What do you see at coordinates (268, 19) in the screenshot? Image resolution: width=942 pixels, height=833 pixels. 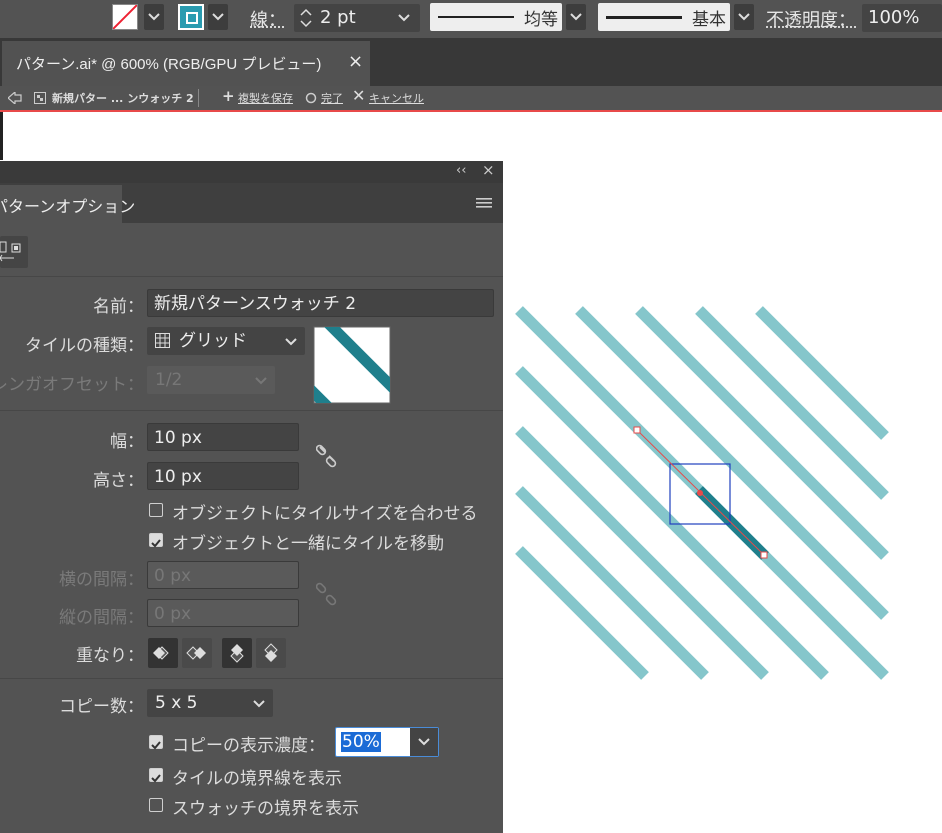 I see `stroke-label: 線：` at bounding box center [268, 19].